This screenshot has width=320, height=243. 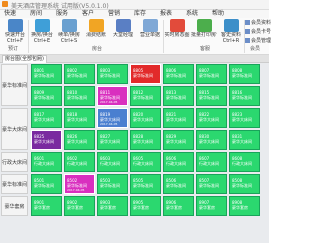 I want to click on room-tile: 8802 豪华标准间, so click(x=79, y=74).